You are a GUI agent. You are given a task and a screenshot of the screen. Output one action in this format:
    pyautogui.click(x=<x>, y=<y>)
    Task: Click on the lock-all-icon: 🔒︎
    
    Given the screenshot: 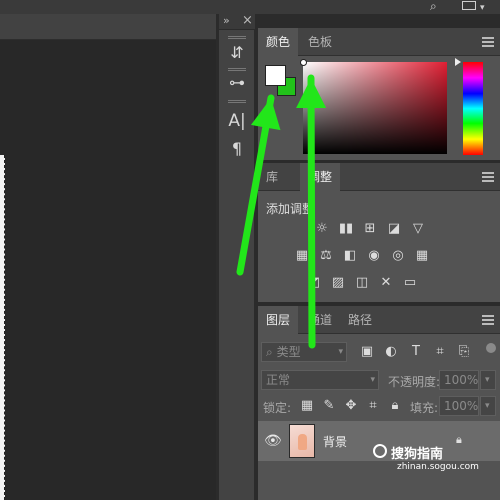 What is the action you would take?
    pyautogui.click(x=395, y=406)
    